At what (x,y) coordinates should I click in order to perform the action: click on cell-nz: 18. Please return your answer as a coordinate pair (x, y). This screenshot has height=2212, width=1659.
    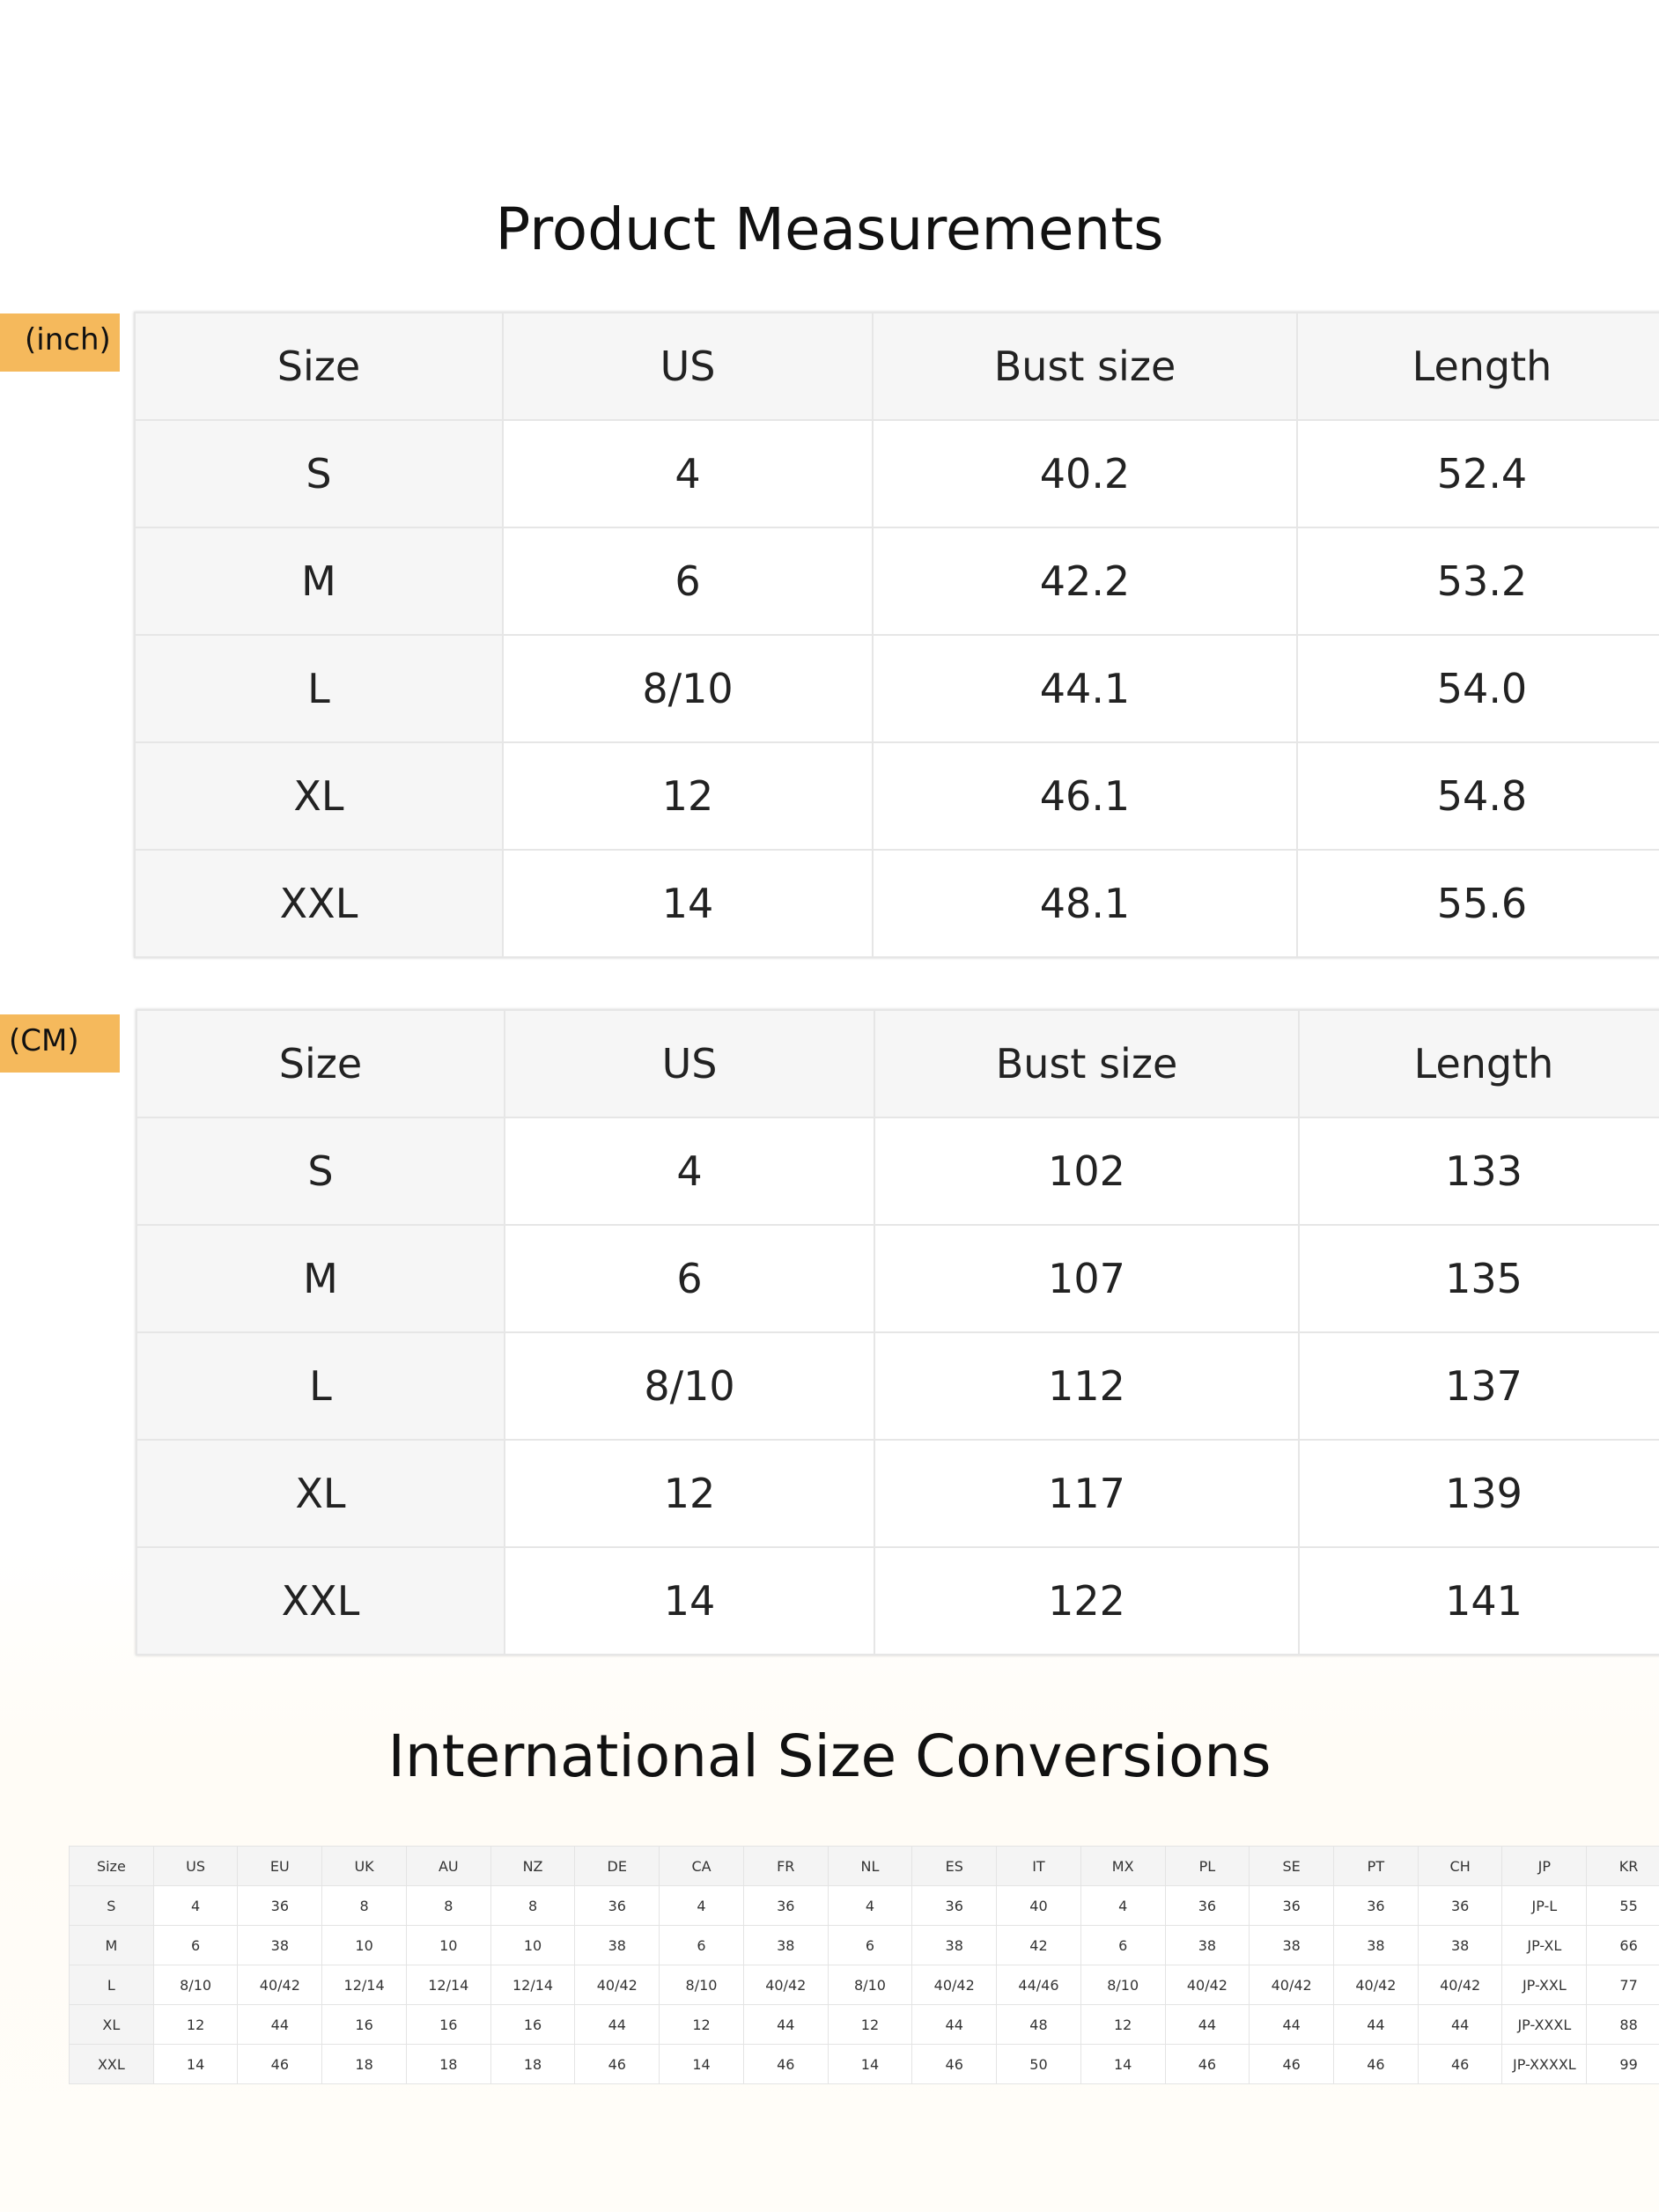
    Looking at the image, I should click on (533, 2064).